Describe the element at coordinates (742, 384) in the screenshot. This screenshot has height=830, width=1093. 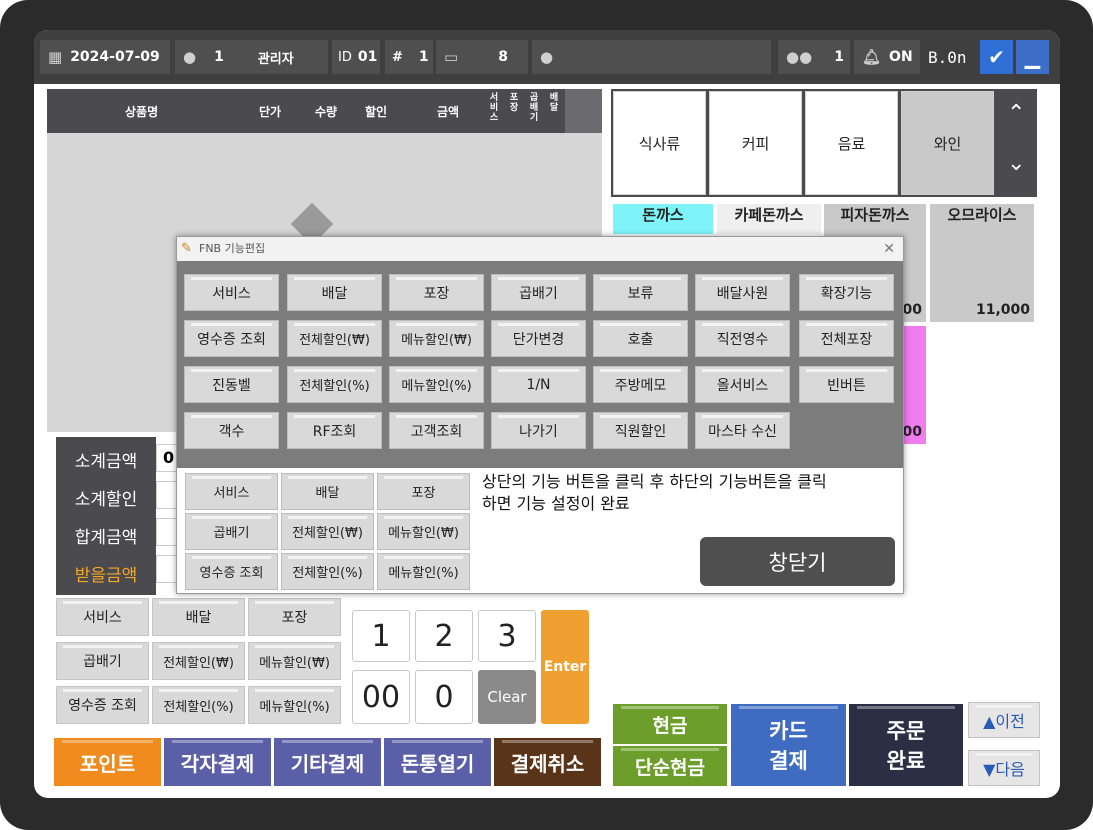
I see `func-all-service: 올서비스` at that location.